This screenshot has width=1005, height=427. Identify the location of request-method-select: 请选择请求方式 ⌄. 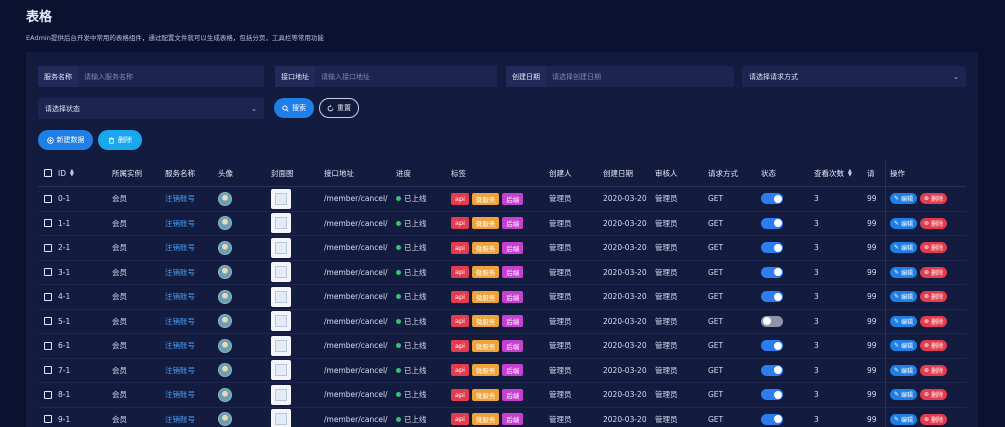
(854, 76).